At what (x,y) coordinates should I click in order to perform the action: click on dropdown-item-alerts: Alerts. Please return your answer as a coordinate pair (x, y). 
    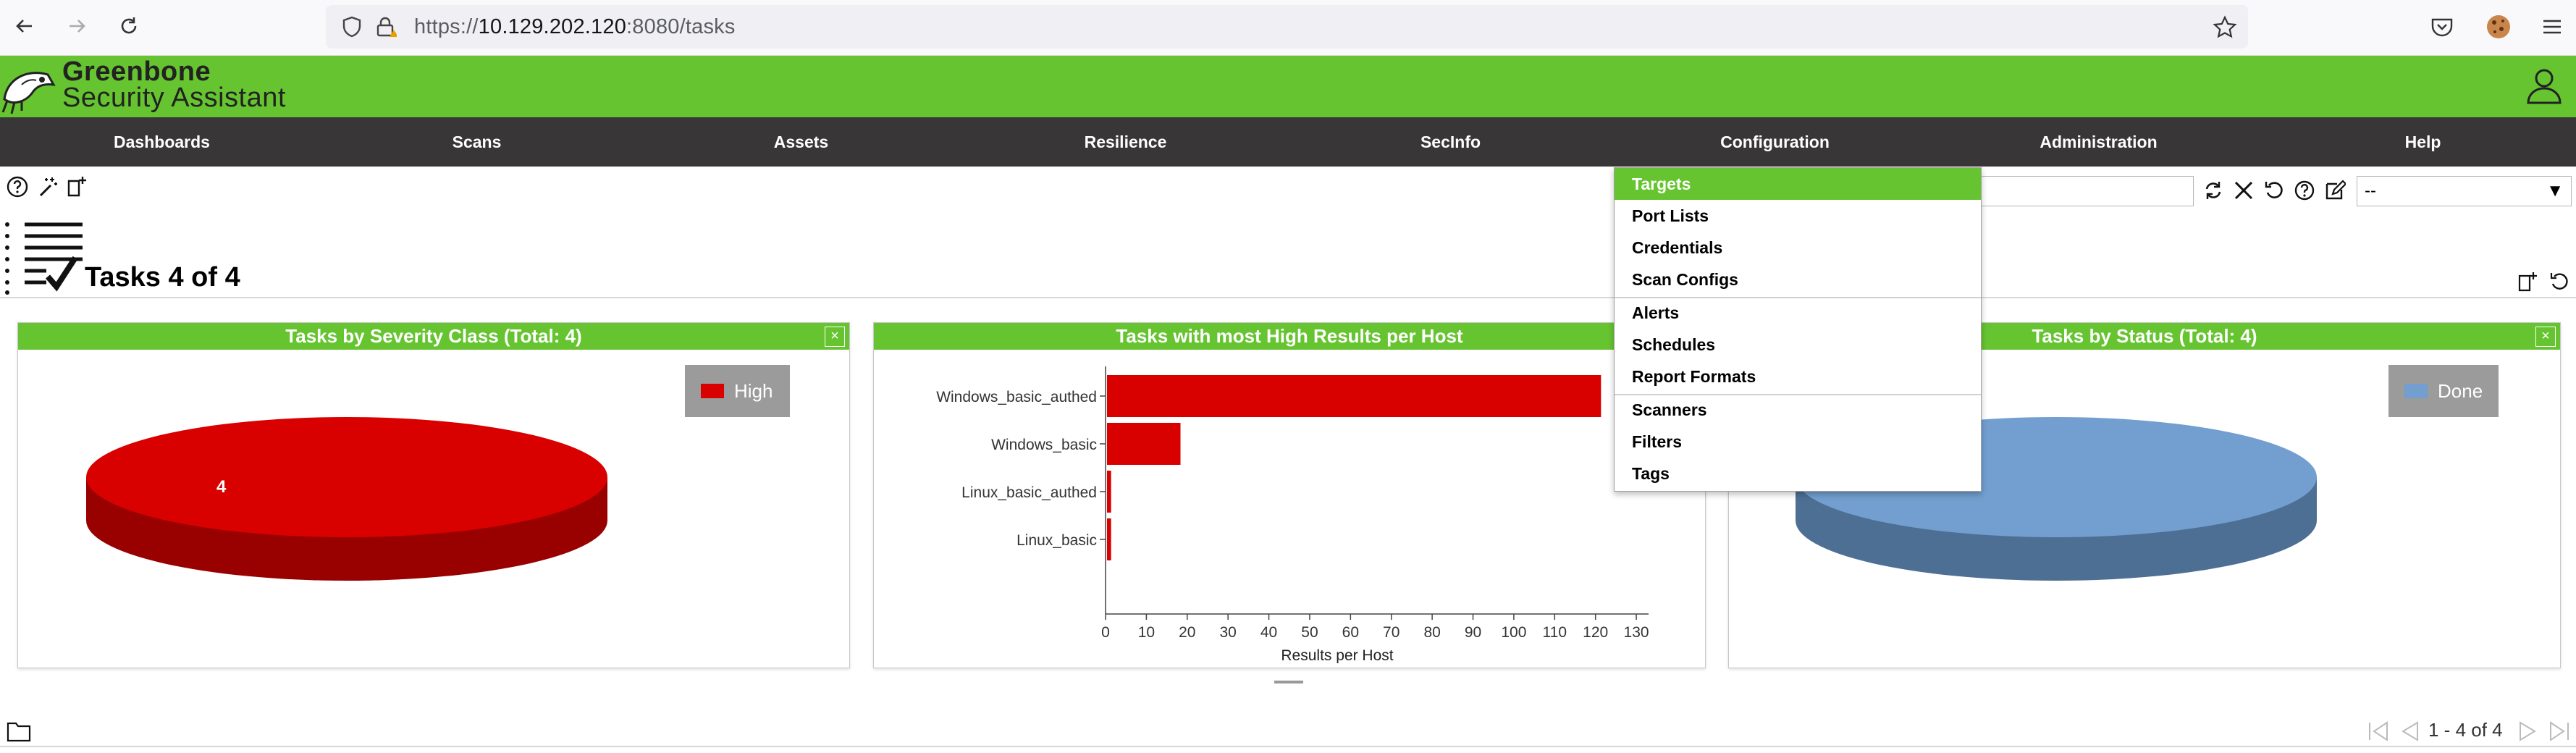
    Looking at the image, I should click on (1798, 313).